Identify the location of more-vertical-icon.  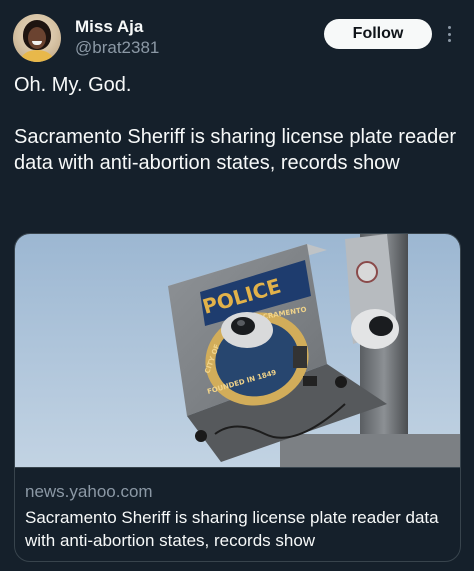
(449, 34).